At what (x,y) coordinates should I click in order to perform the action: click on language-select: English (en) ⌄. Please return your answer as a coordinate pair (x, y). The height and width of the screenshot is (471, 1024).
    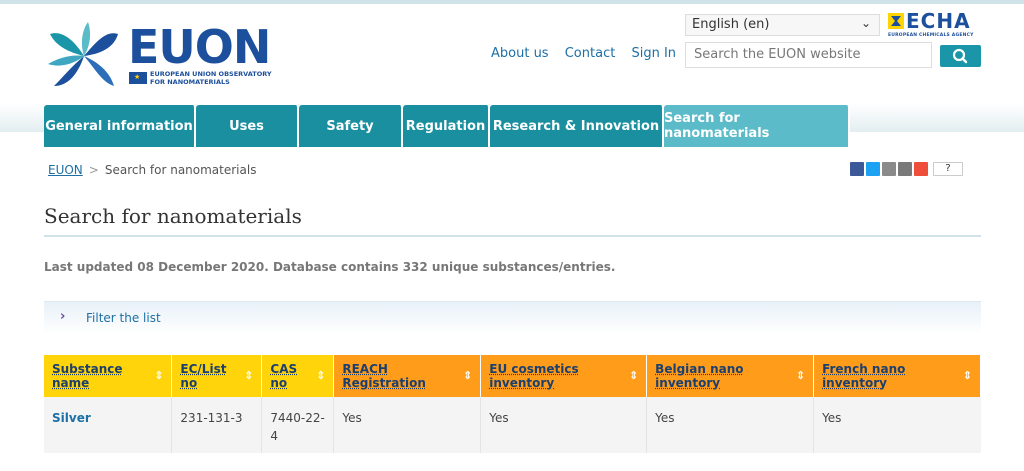
    Looking at the image, I should click on (782, 25).